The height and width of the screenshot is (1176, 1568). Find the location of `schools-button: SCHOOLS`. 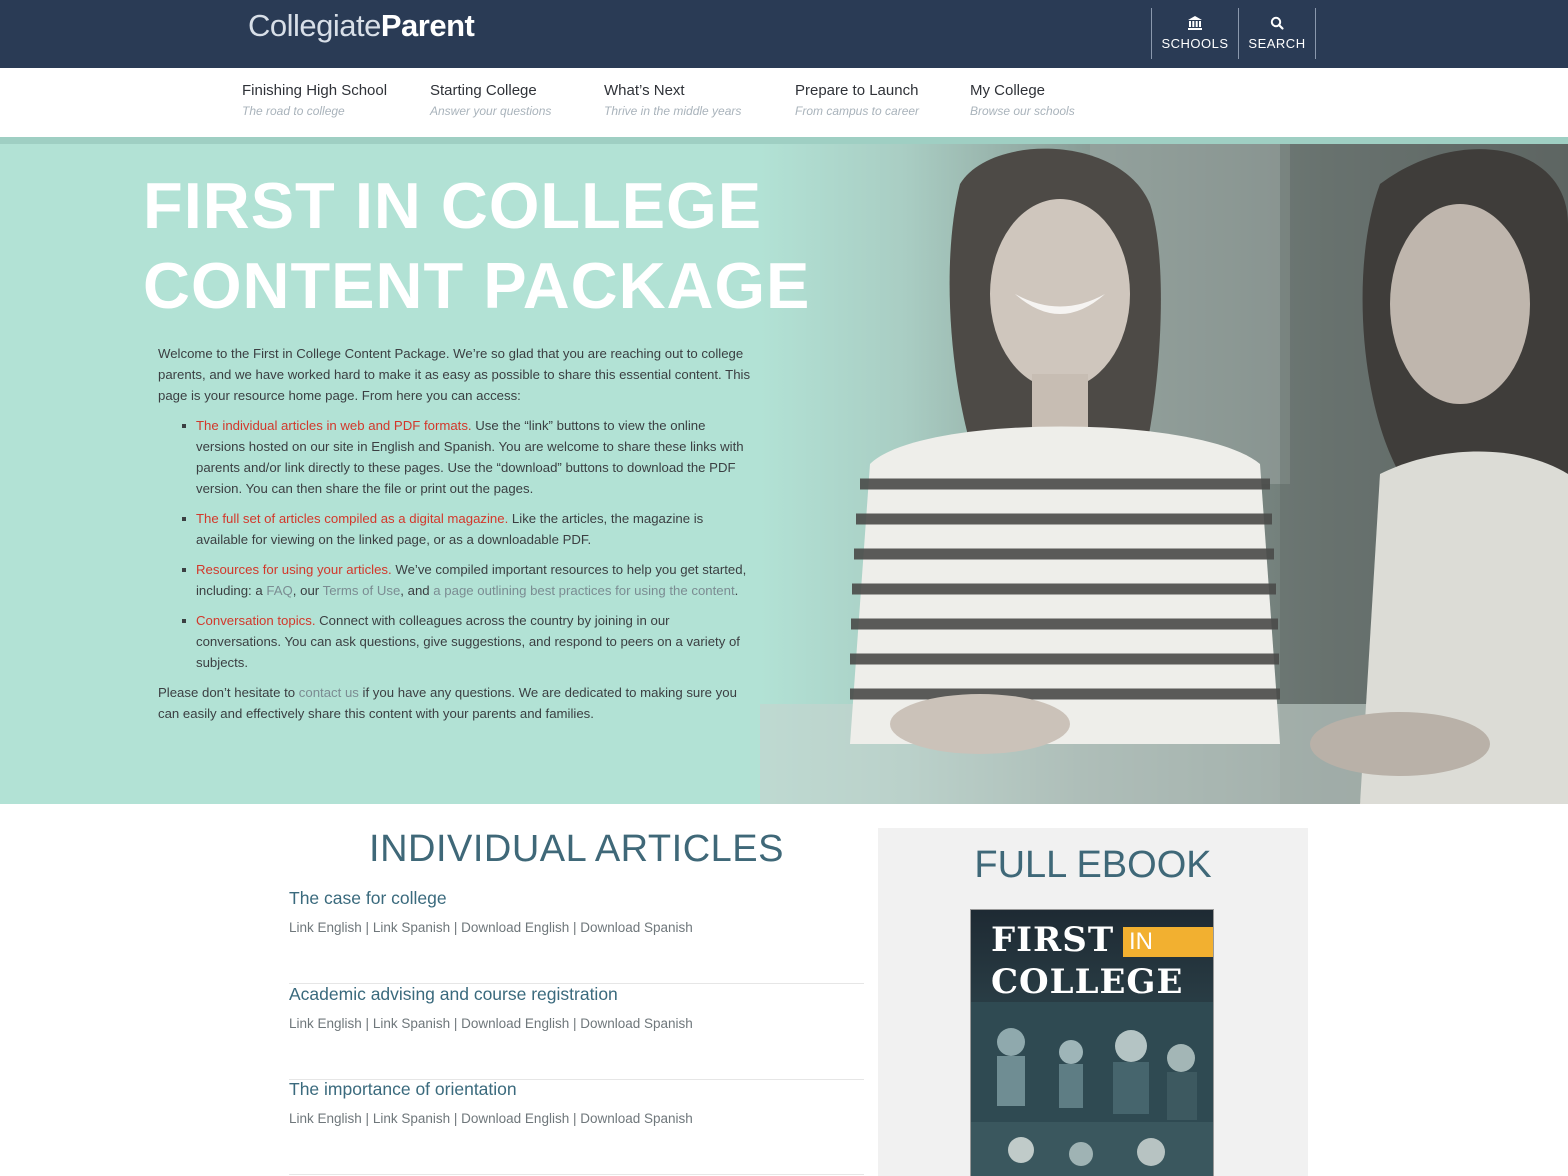

schools-button: SCHOOLS is located at coordinates (1195, 33).